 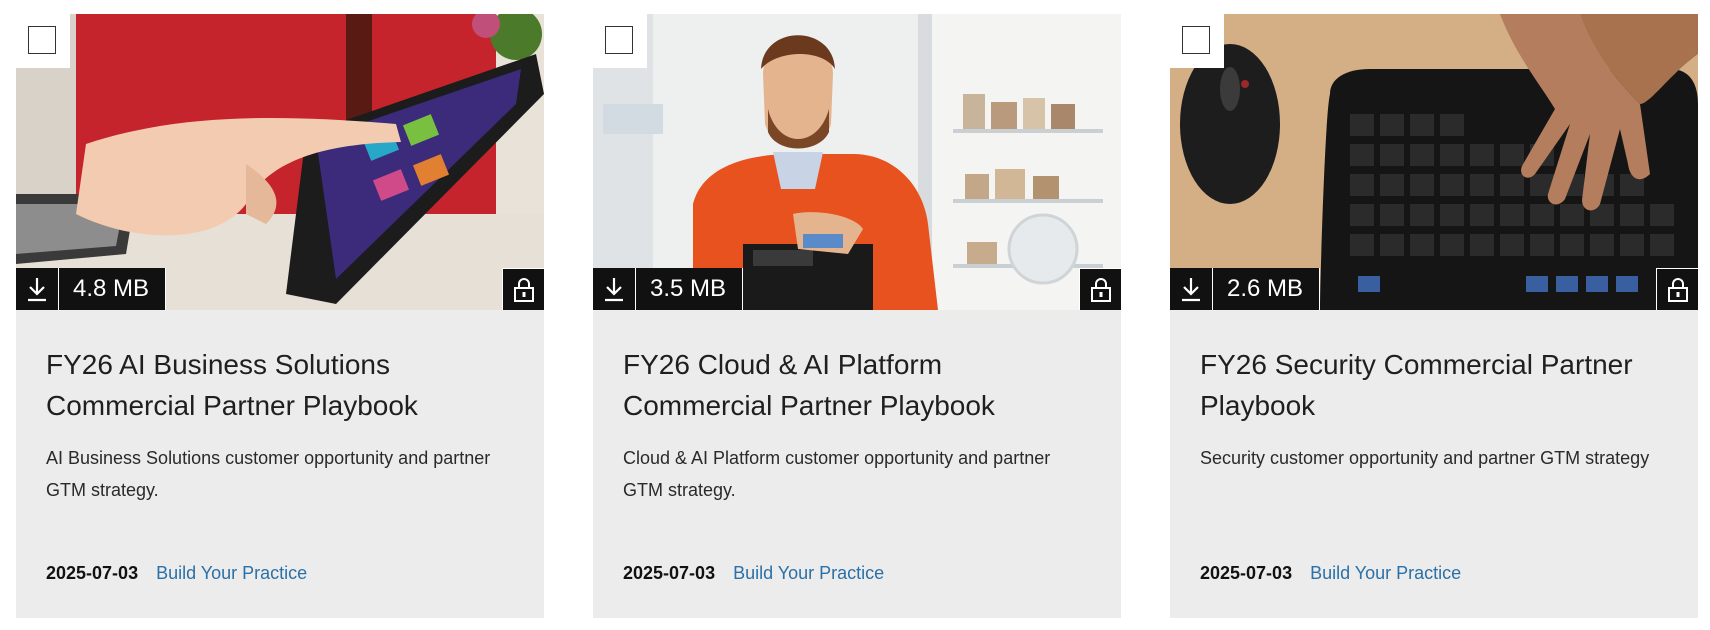 I want to click on download-badge: 2.6 MB, so click(x=1245, y=289).